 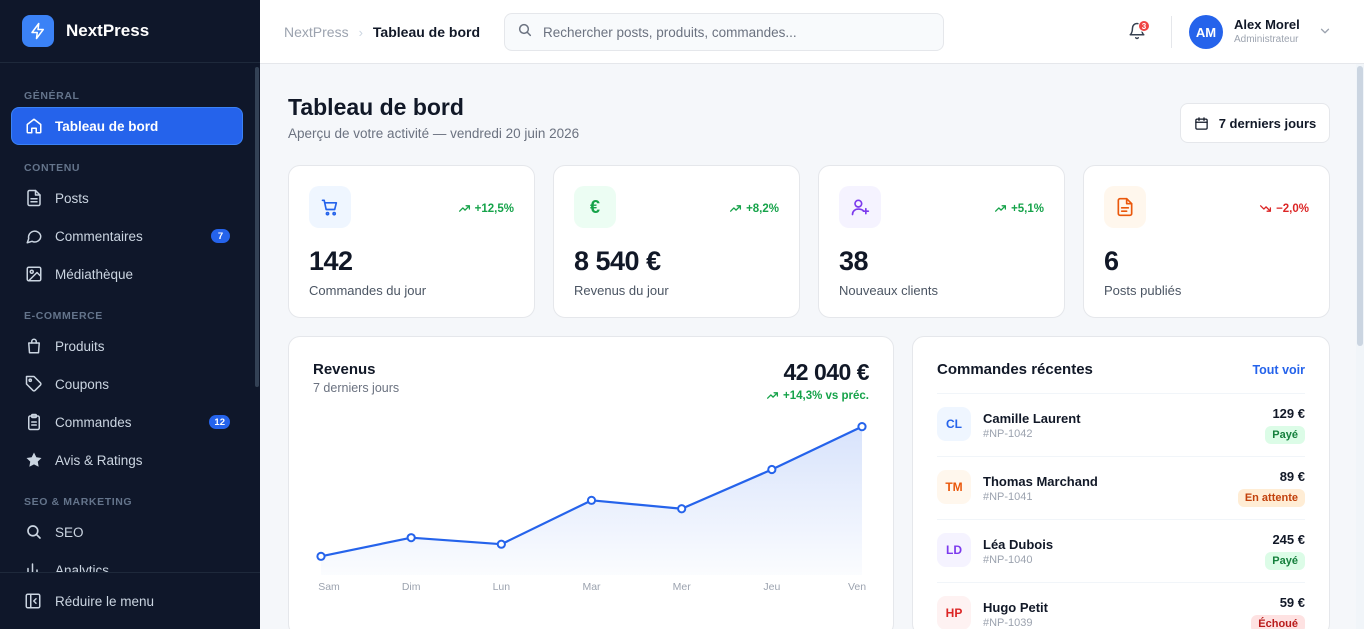 I want to click on sidebar-item-posts: Posts, so click(x=127, y=198).